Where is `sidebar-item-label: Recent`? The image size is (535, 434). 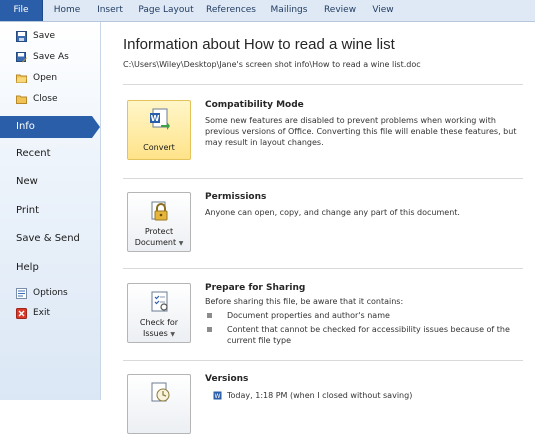 sidebar-item-label: Recent is located at coordinates (33, 153).